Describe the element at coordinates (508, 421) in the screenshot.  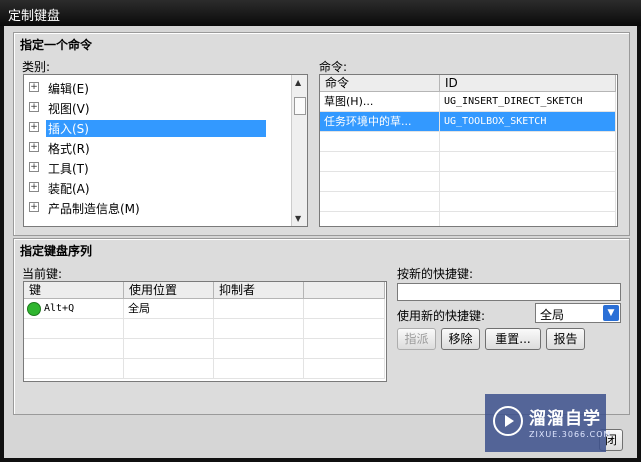
I see `play-logo-icon` at that location.